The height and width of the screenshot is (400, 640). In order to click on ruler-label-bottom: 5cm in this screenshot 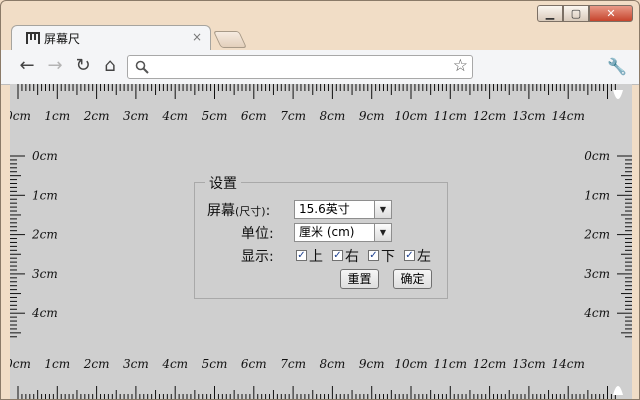, I will do `click(215, 364)`.